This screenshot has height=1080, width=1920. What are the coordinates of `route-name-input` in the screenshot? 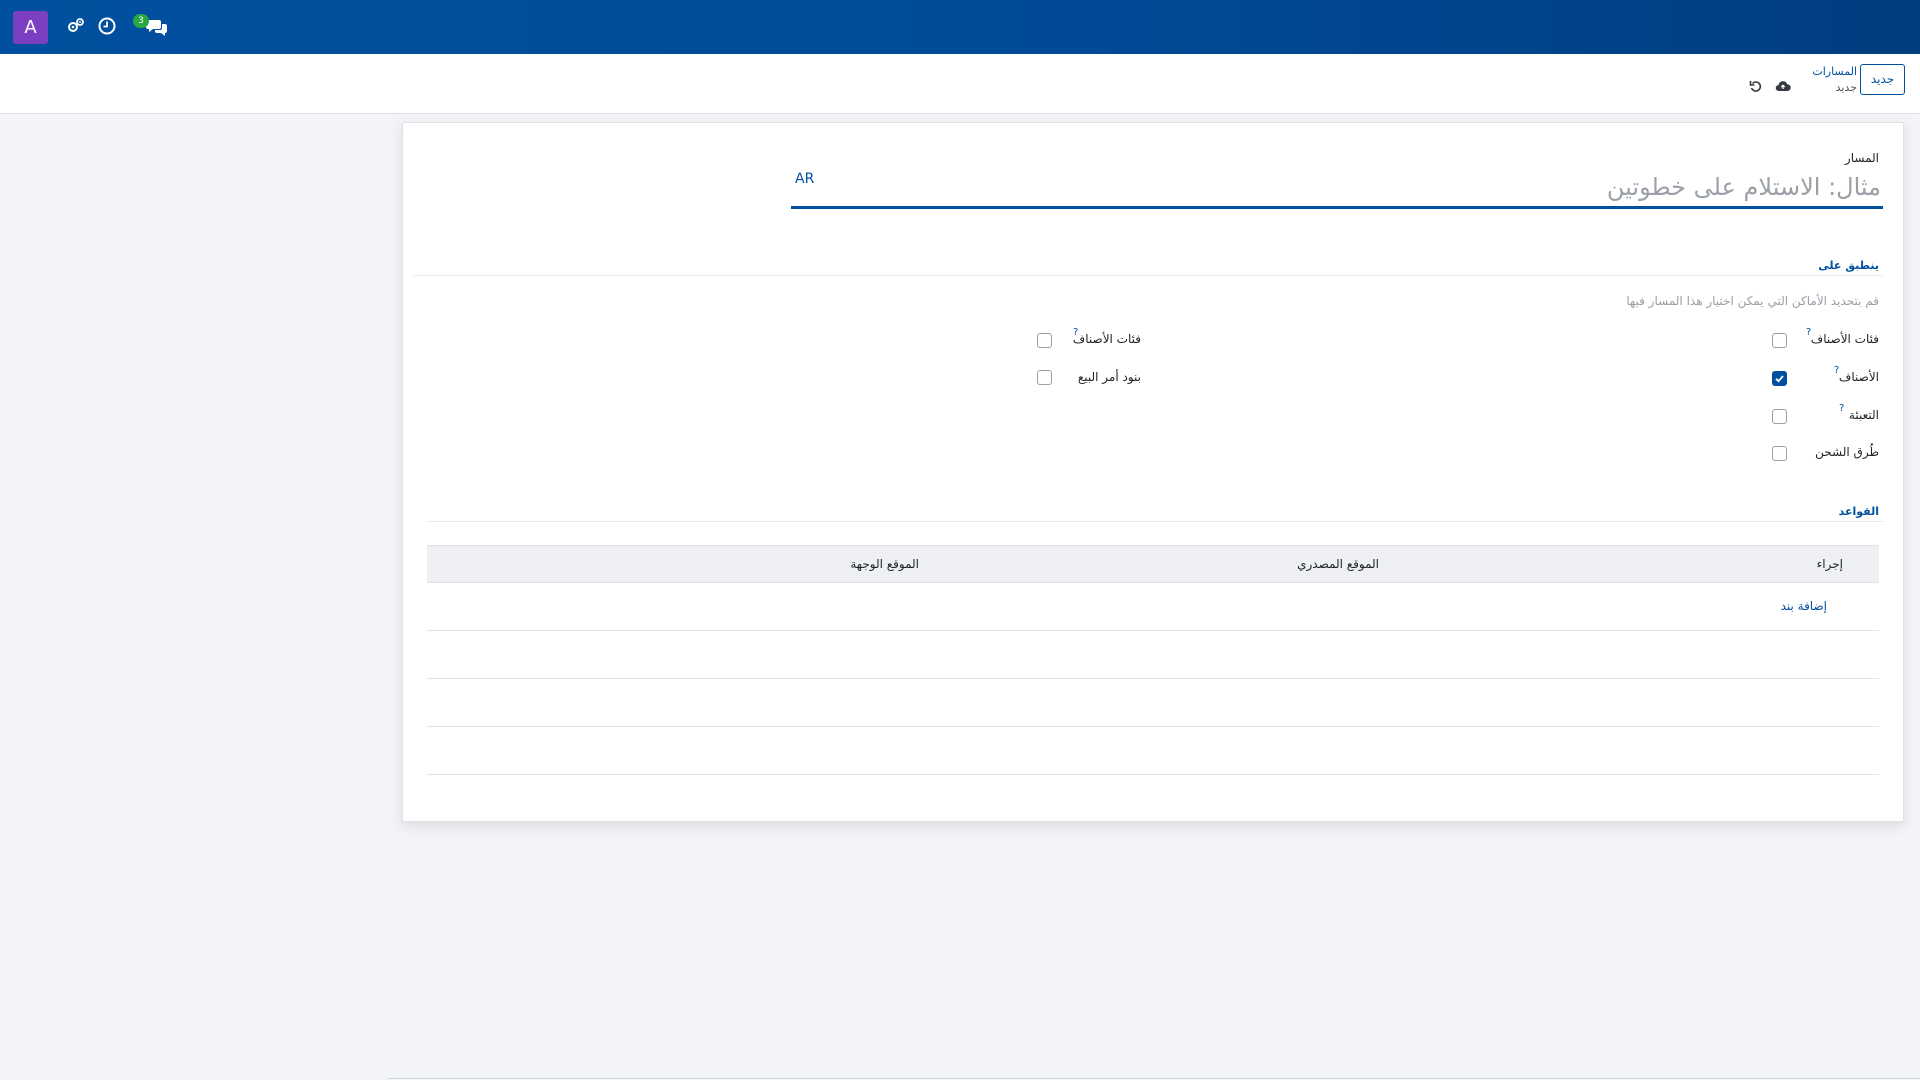 It's located at (1337, 188).